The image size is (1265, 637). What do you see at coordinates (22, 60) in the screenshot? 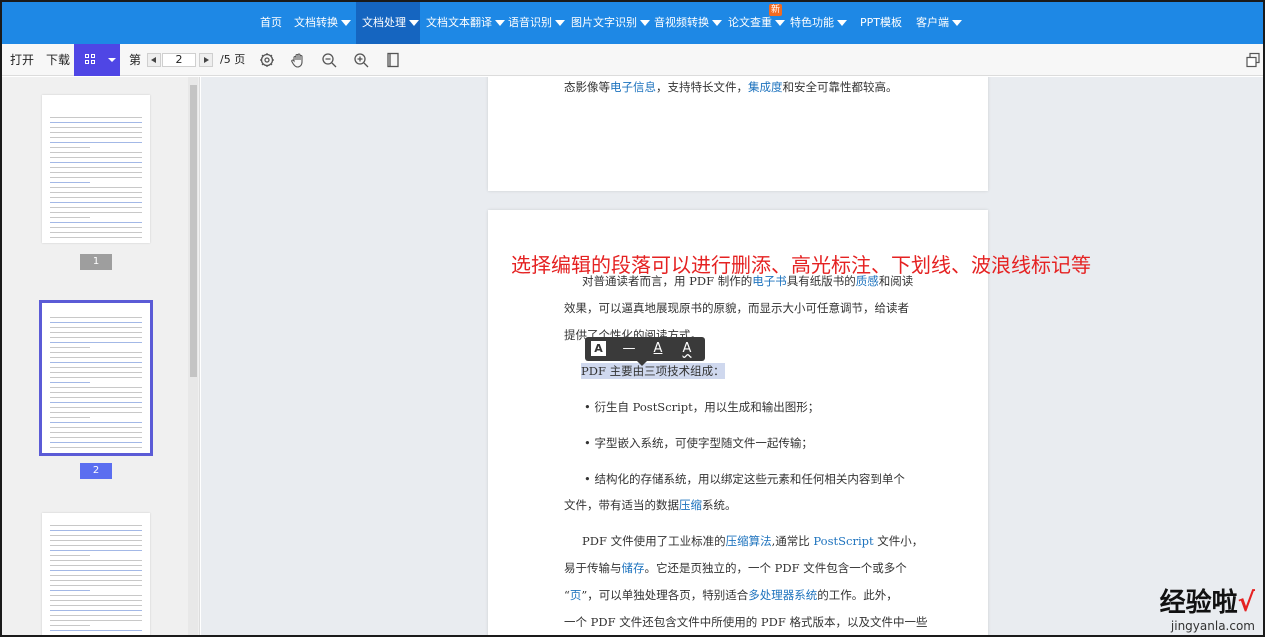
I see `open-button: 打开` at bounding box center [22, 60].